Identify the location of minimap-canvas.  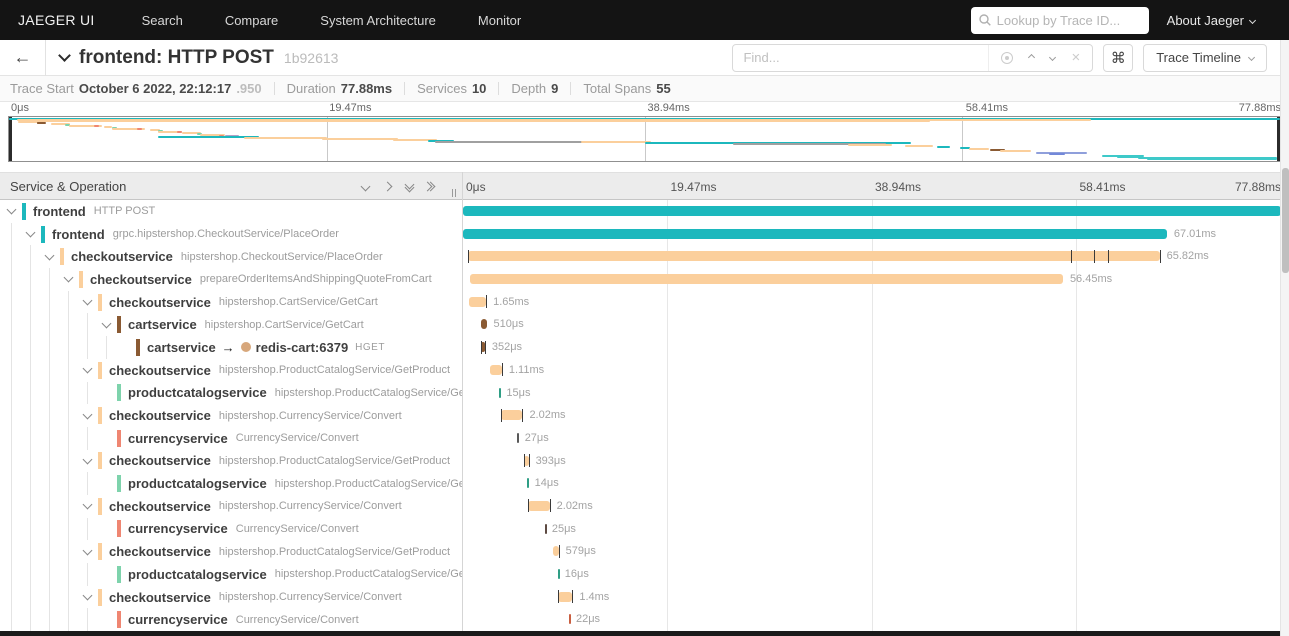
(644, 139).